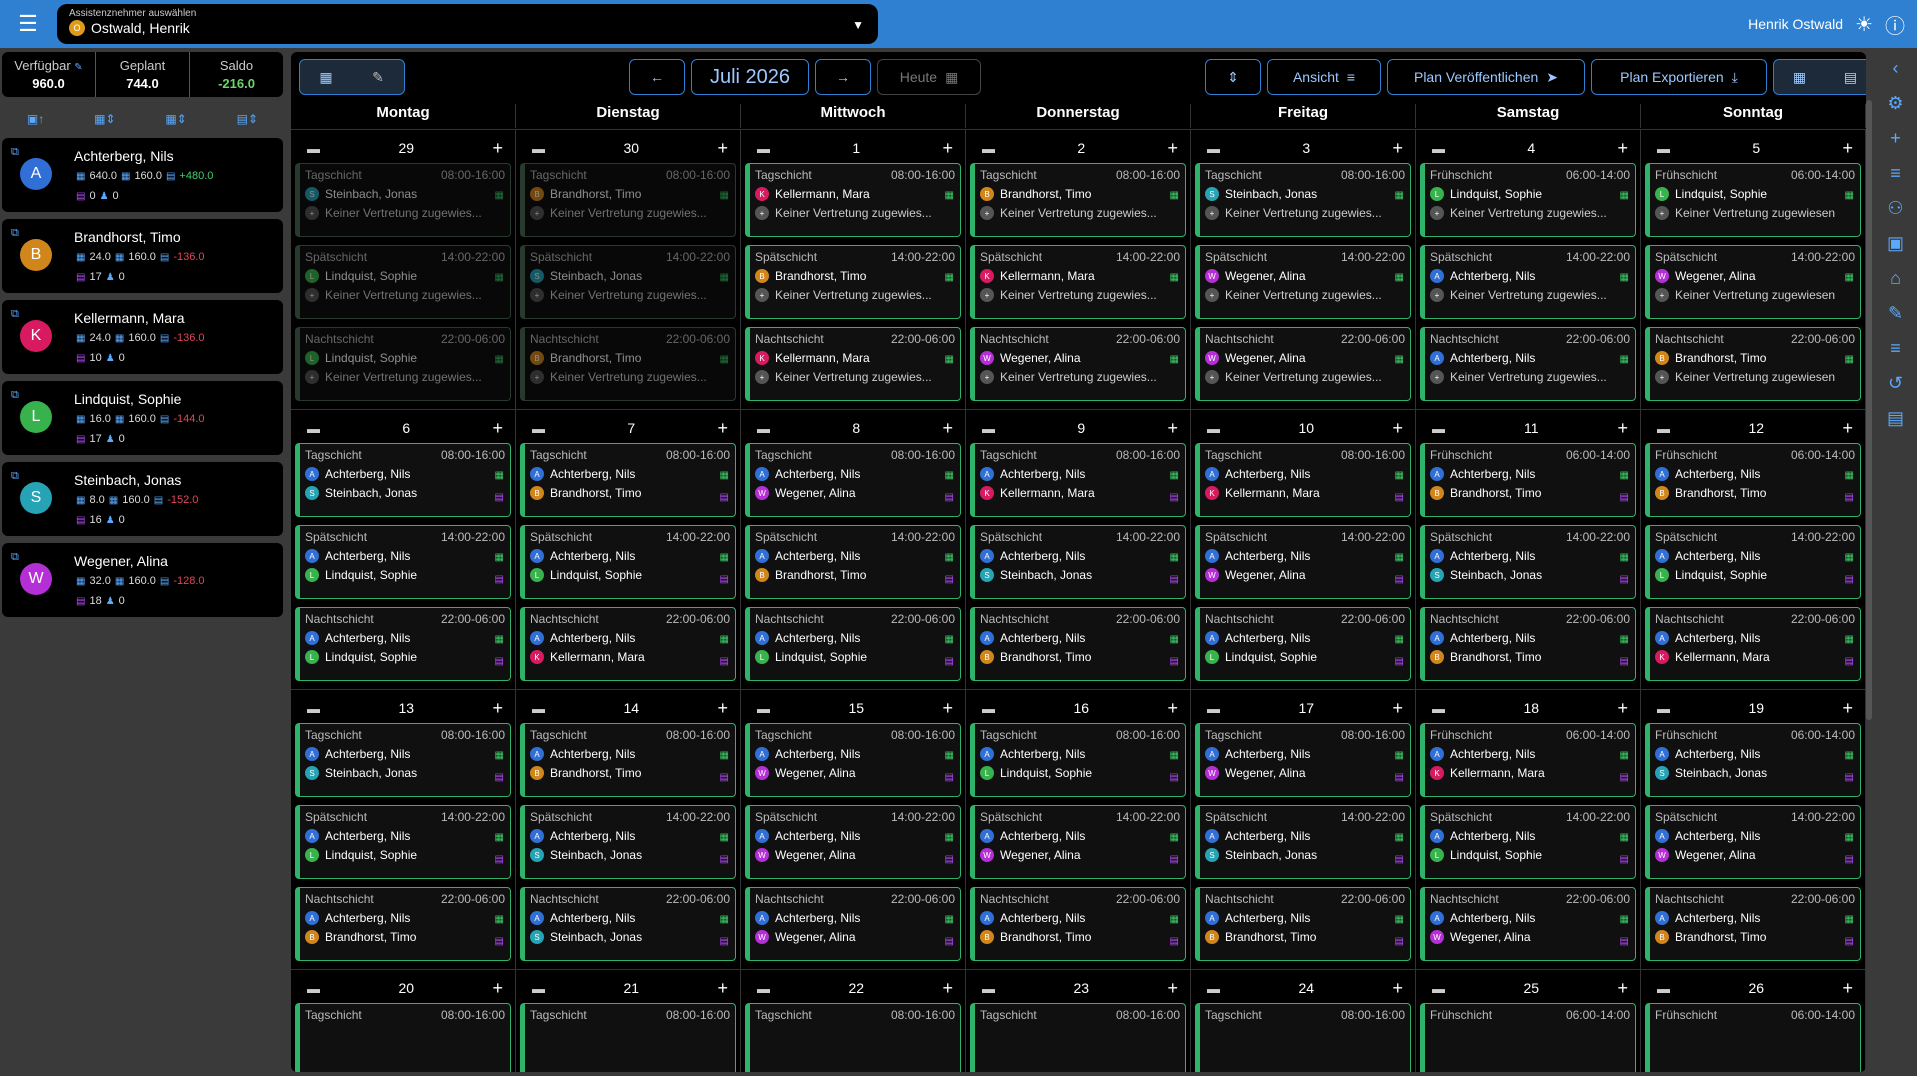 The image size is (1917, 1076). What do you see at coordinates (929, 77) in the screenshot?
I see `today-button: Heute ▦` at bounding box center [929, 77].